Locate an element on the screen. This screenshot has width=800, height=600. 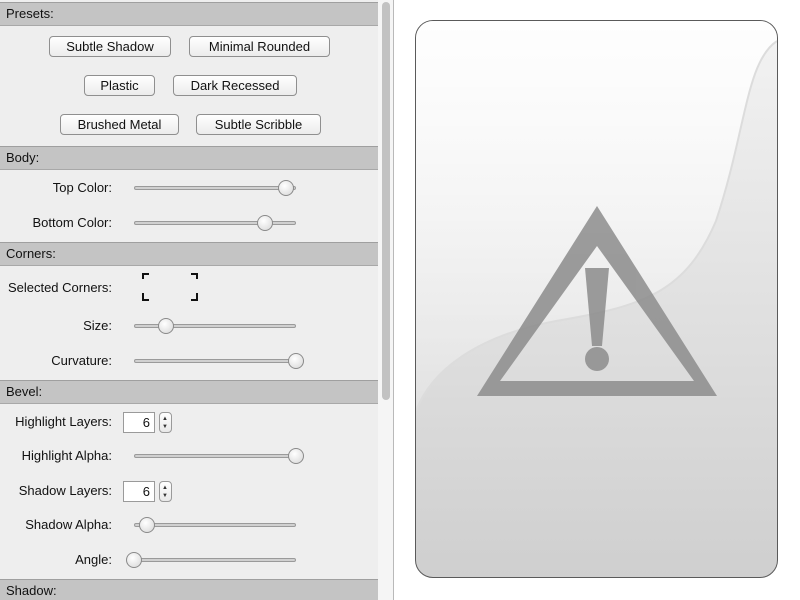
highlight-alpha-slider is located at coordinates (219, 456).